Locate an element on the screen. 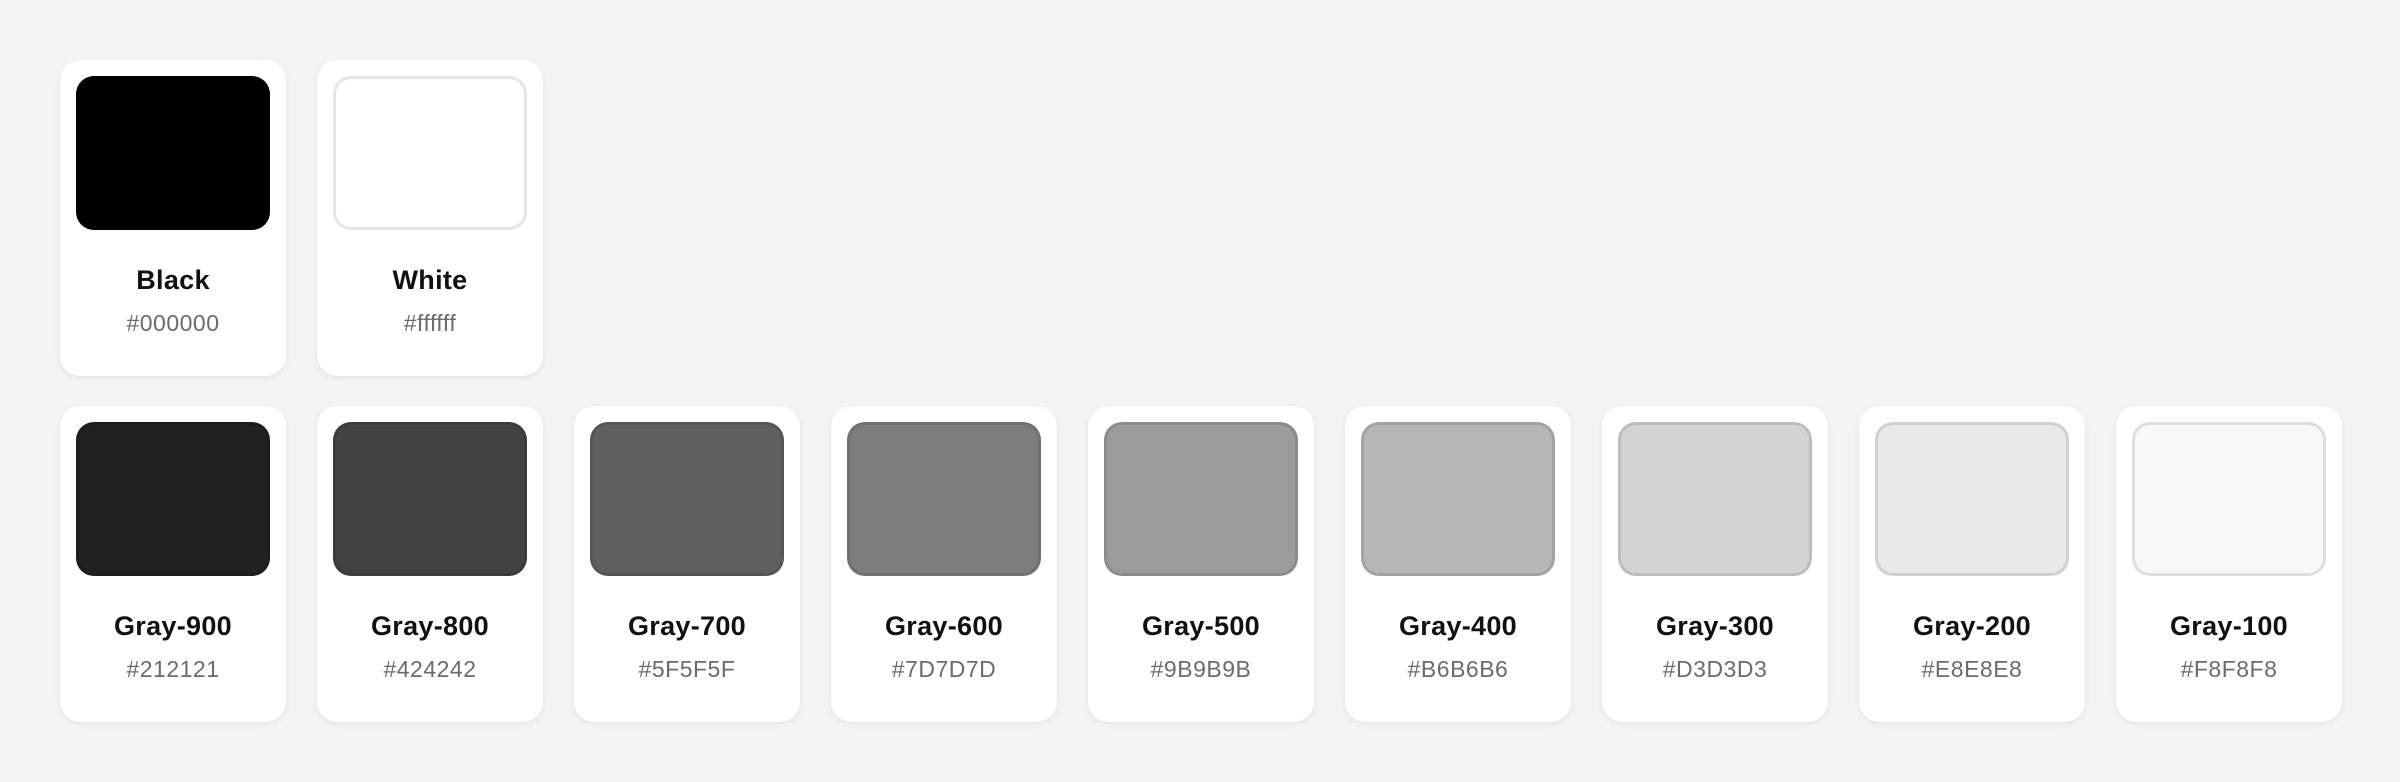 This screenshot has height=782, width=2400. color-hex: #424242 is located at coordinates (430, 669).